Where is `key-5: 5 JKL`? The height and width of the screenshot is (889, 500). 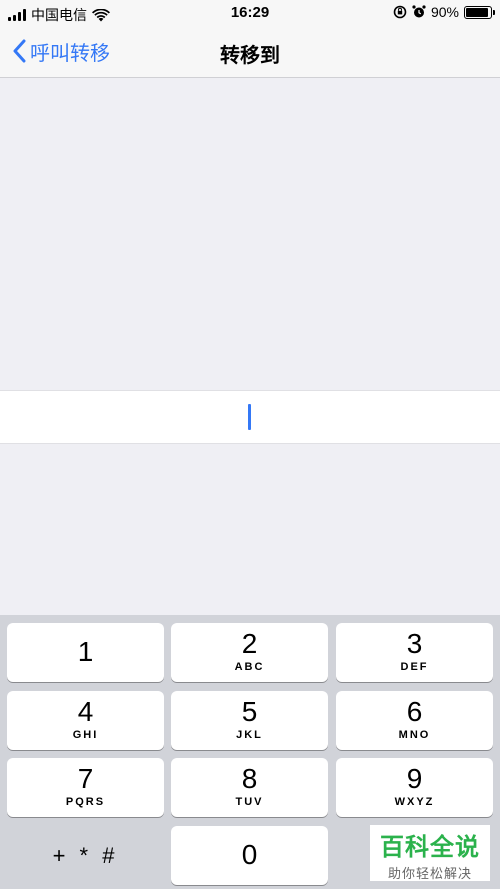
key-5: 5 JKL is located at coordinates (249, 720).